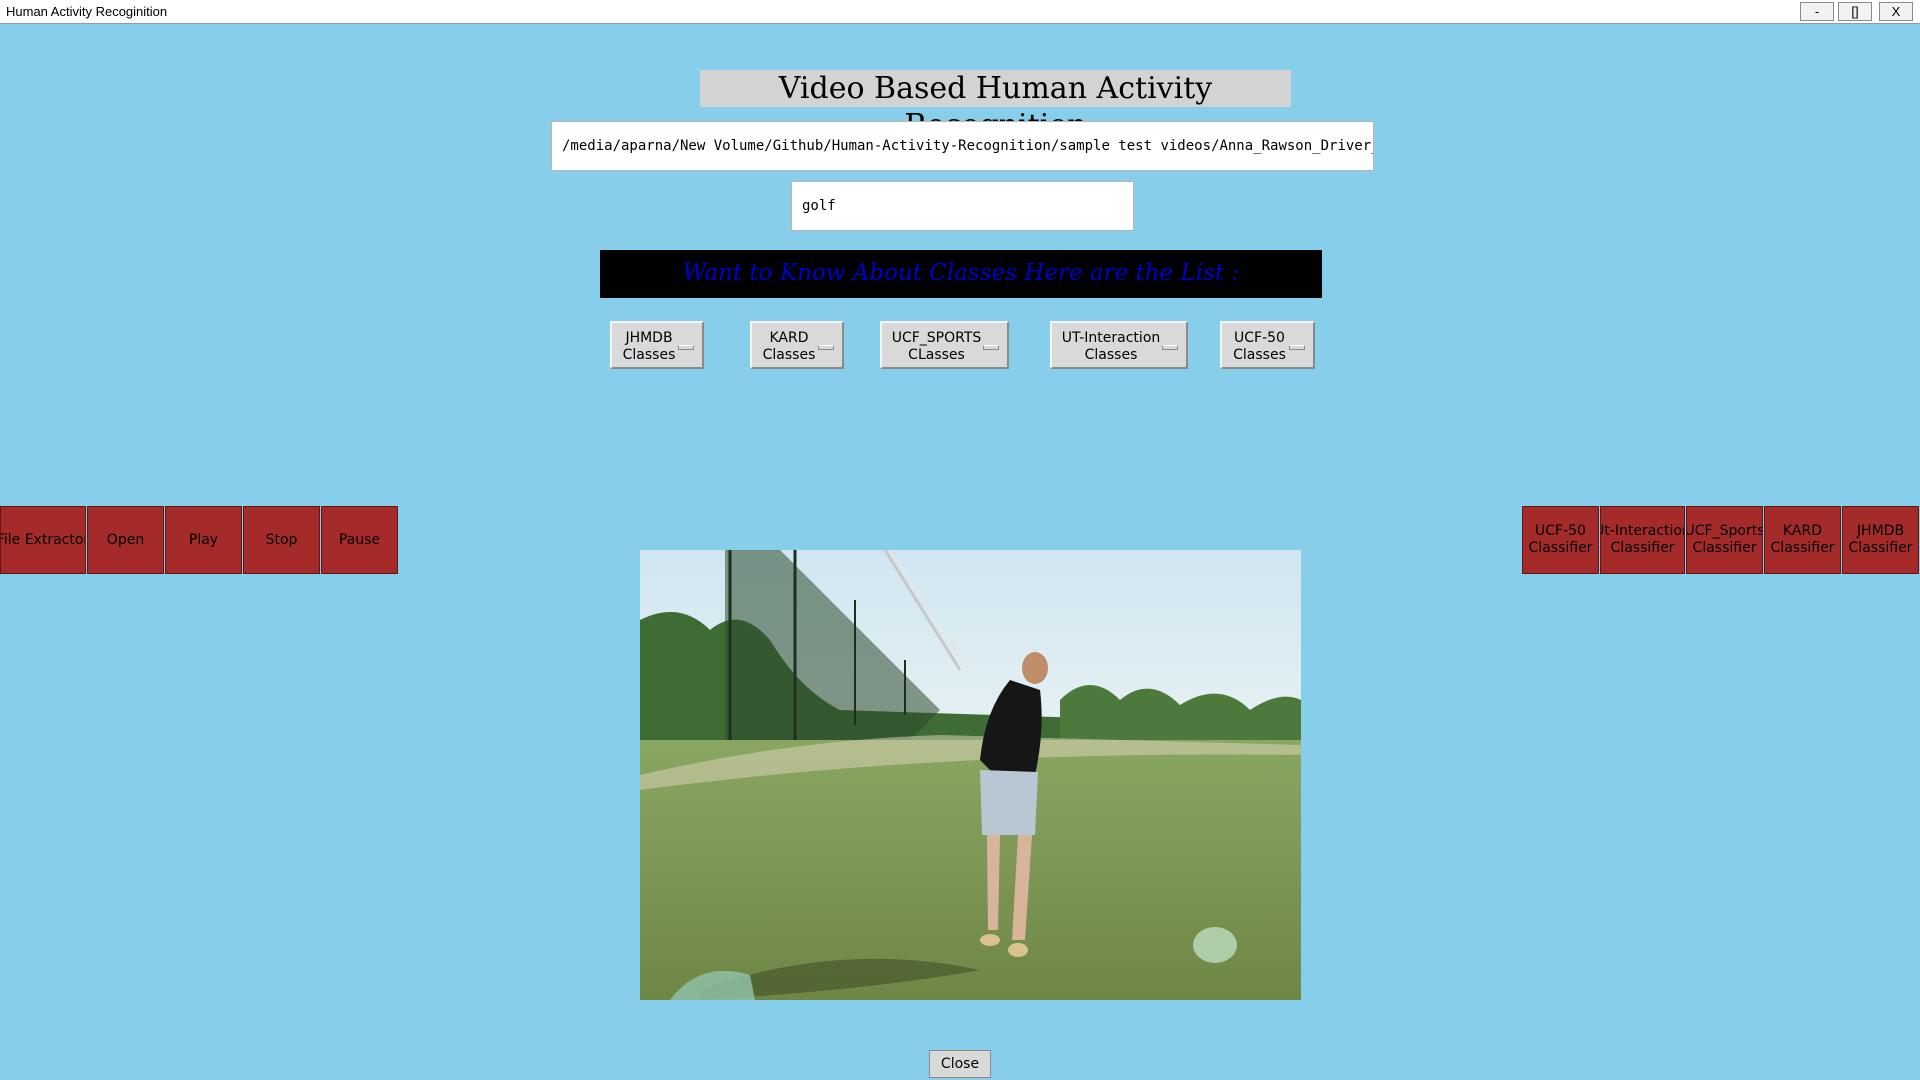  Describe the element at coordinates (1259, 338) in the screenshot. I see `menu-label-line1: UCF-50` at that location.